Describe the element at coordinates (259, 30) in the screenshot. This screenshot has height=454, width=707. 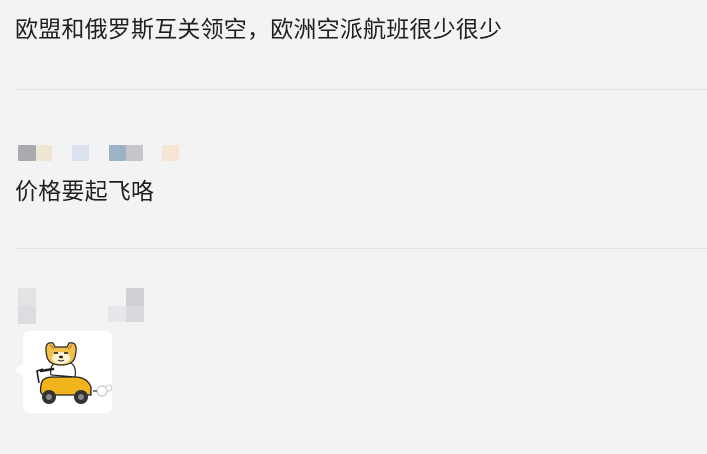
I see `comment-text: 欧盟和俄罗斯互关领空，欧洲空派航班很少很少` at that location.